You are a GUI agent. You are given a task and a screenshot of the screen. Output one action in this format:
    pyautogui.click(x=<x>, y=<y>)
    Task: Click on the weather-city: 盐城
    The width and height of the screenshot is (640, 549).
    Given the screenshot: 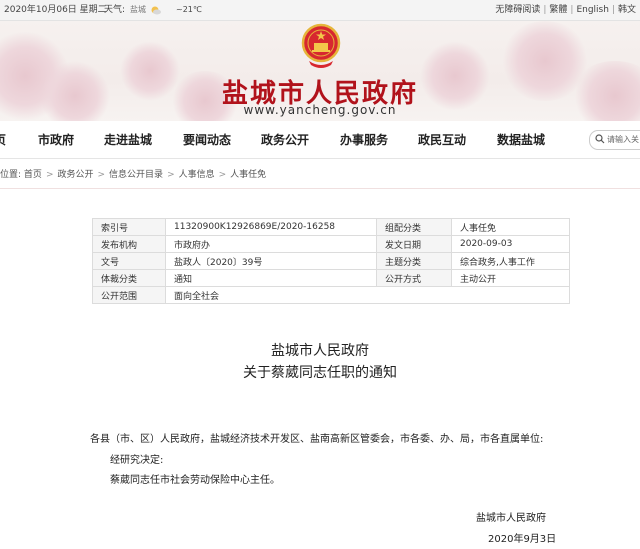 What is the action you would take?
    pyautogui.click(x=138, y=9)
    